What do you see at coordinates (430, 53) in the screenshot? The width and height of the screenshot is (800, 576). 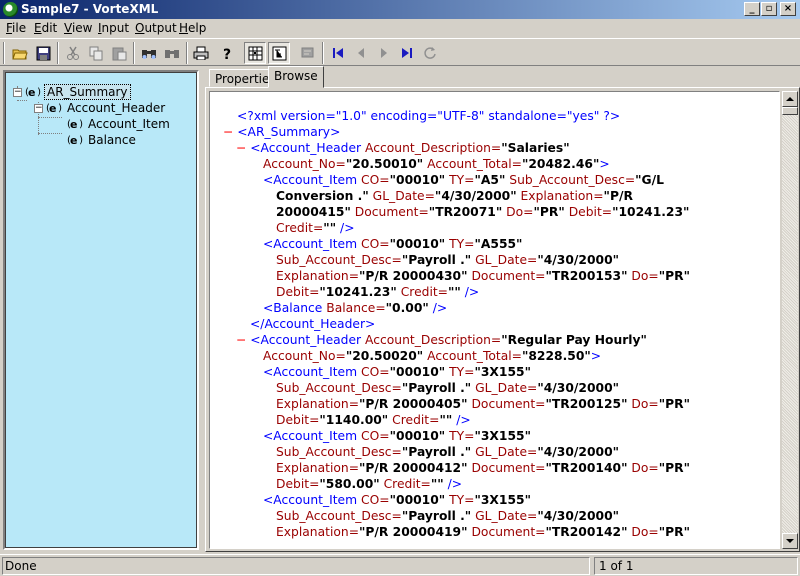 I see `refresh-icon` at bounding box center [430, 53].